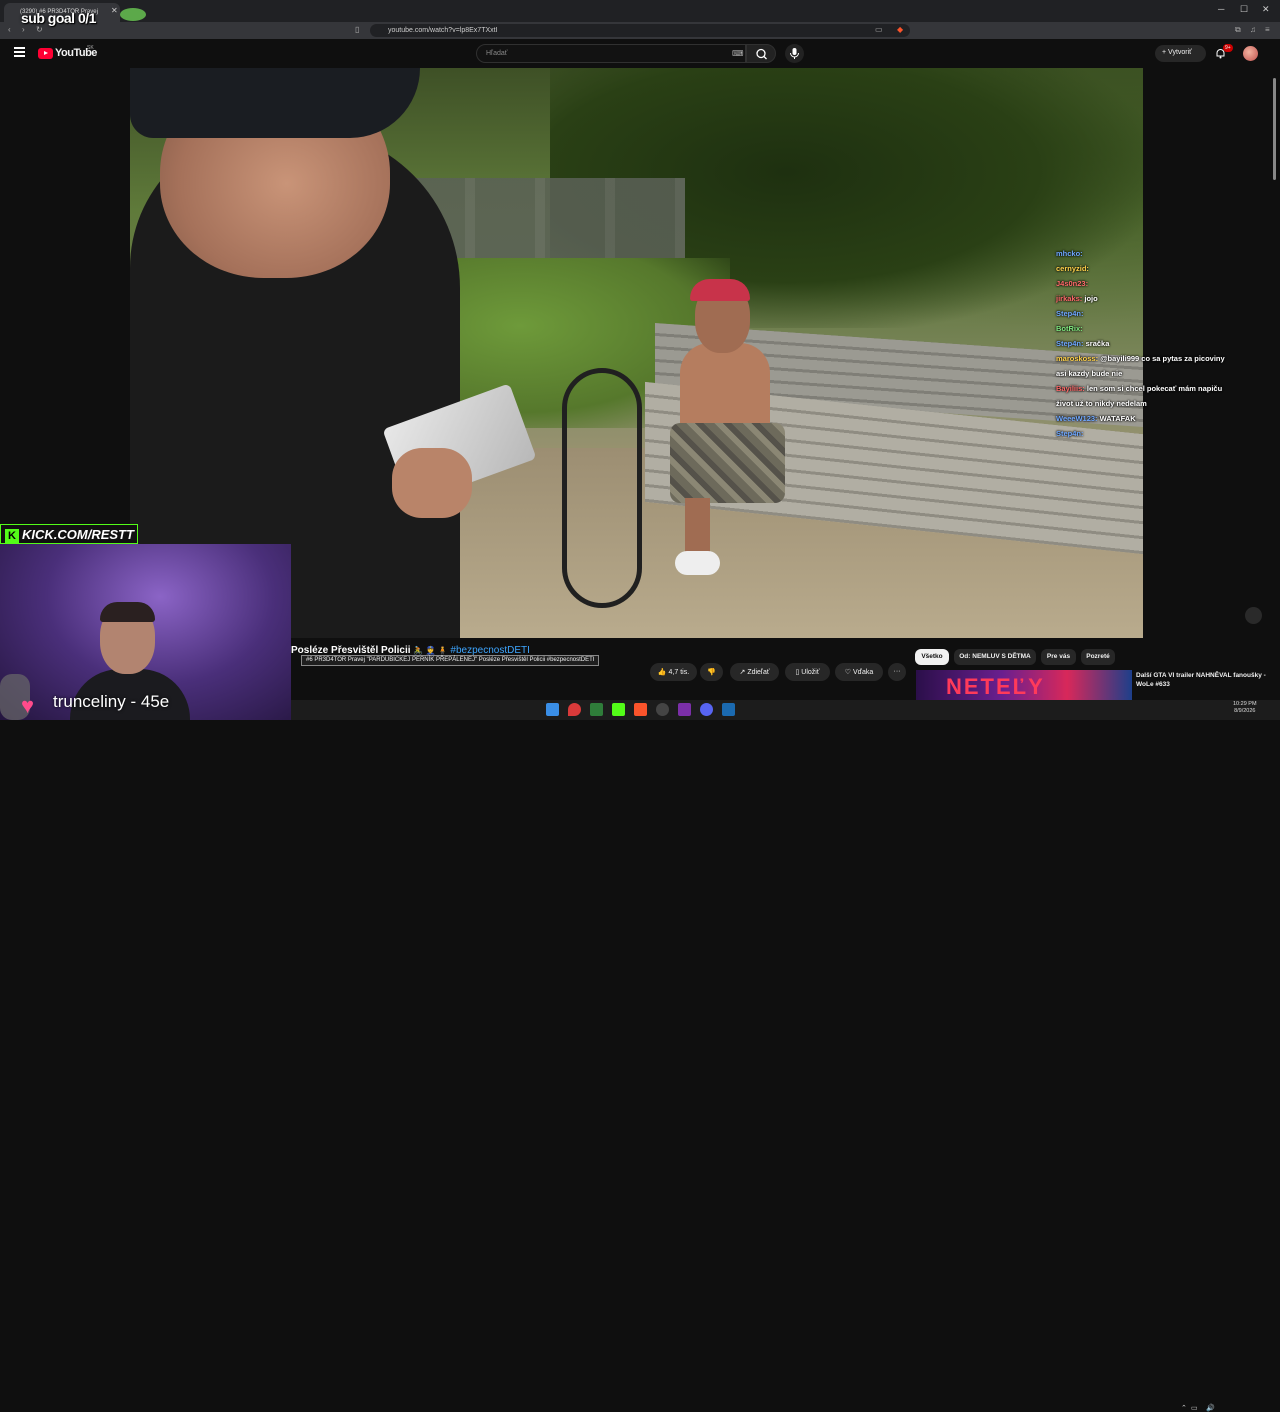  I want to click on save-label: Uložiť, so click(810, 672).